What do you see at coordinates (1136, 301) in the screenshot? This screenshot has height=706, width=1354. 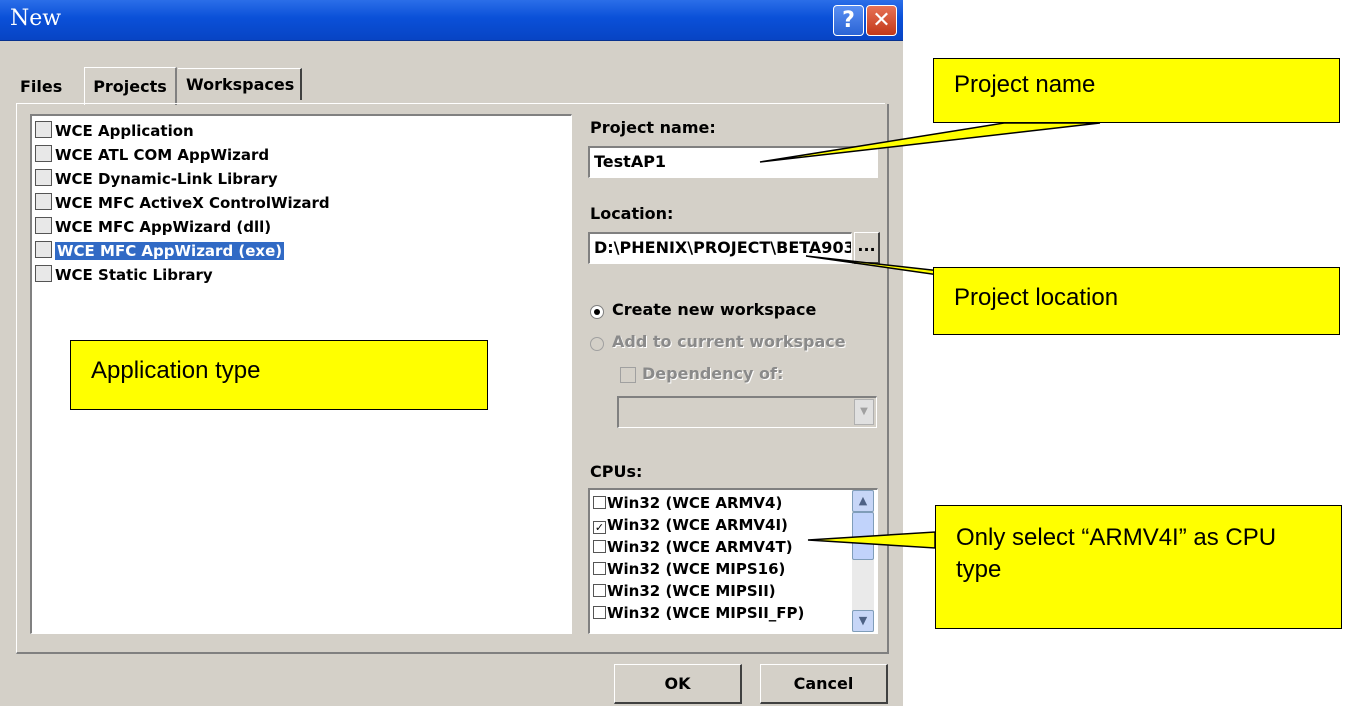 I see `callout-project-location: Project location` at bounding box center [1136, 301].